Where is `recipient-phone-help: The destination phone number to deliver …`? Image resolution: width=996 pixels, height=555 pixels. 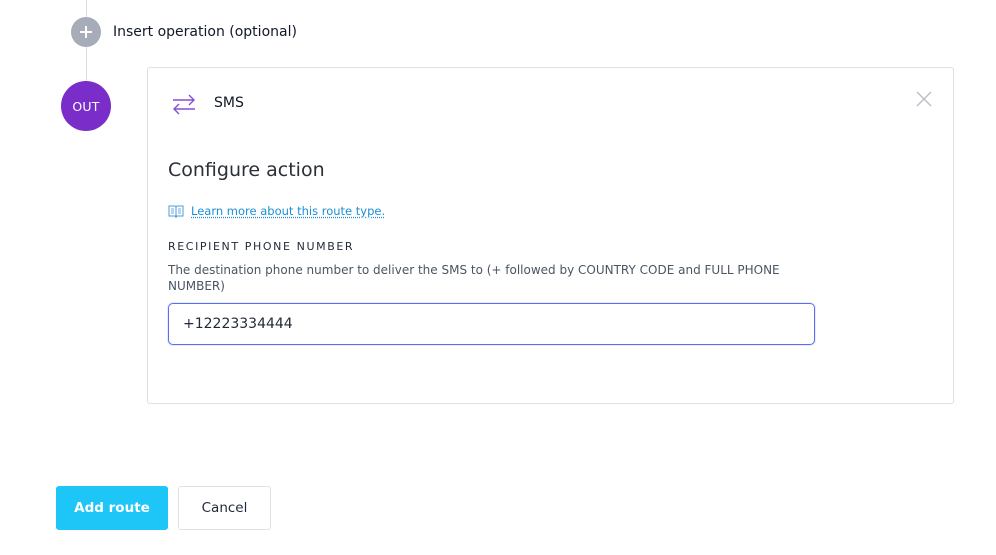
recipient-phone-help: The destination phone number to deliver … is located at coordinates (474, 278).